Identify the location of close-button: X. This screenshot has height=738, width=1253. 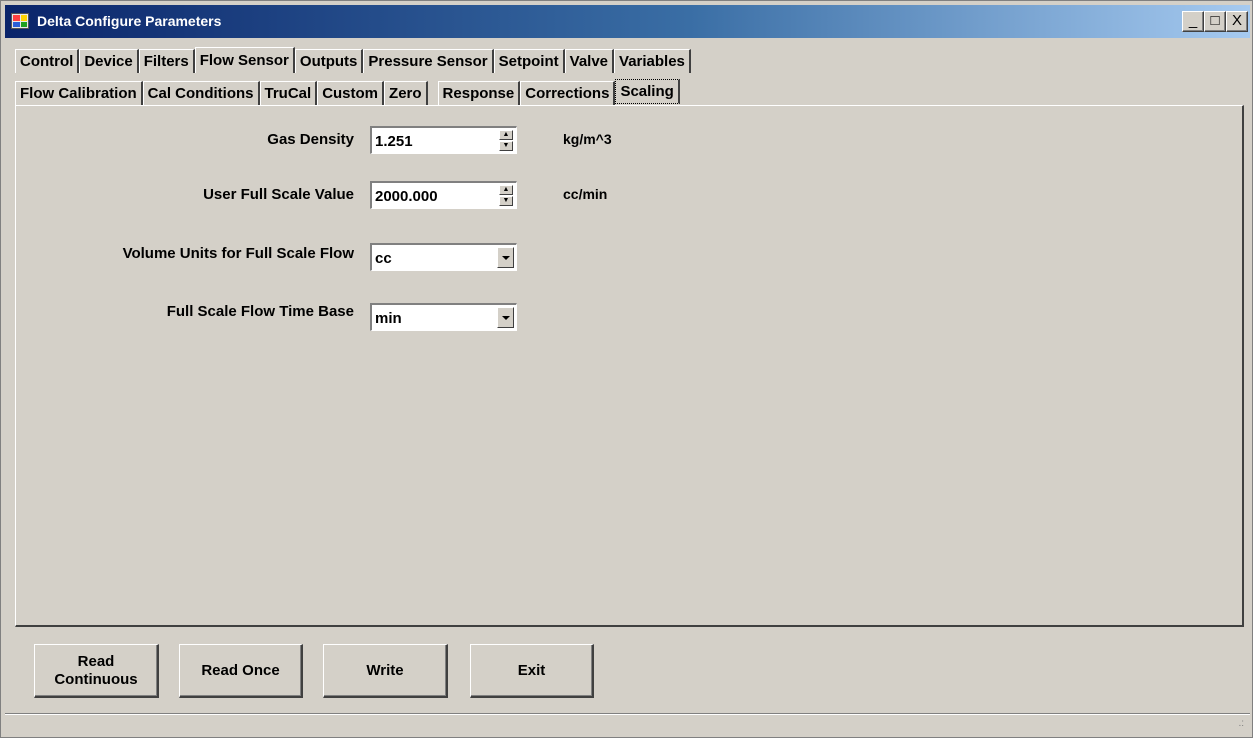
(1237, 21).